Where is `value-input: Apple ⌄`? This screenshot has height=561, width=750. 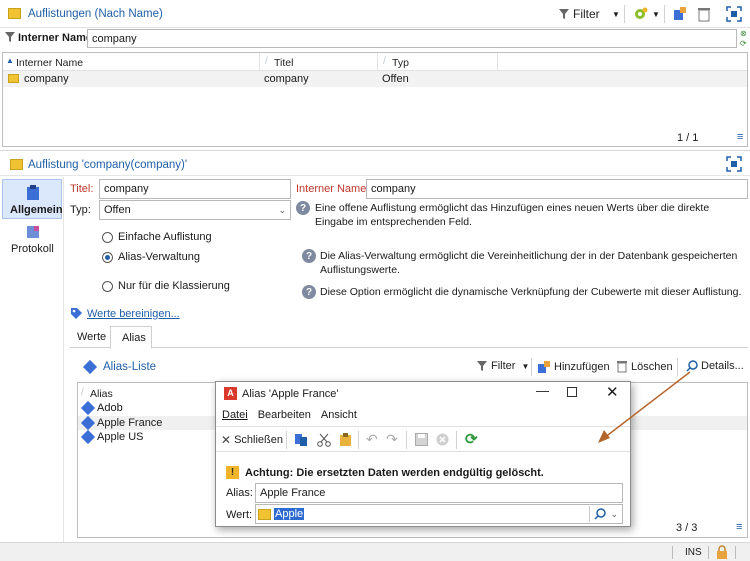
value-input: Apple ⌄ is located at coordinates (439, 514).